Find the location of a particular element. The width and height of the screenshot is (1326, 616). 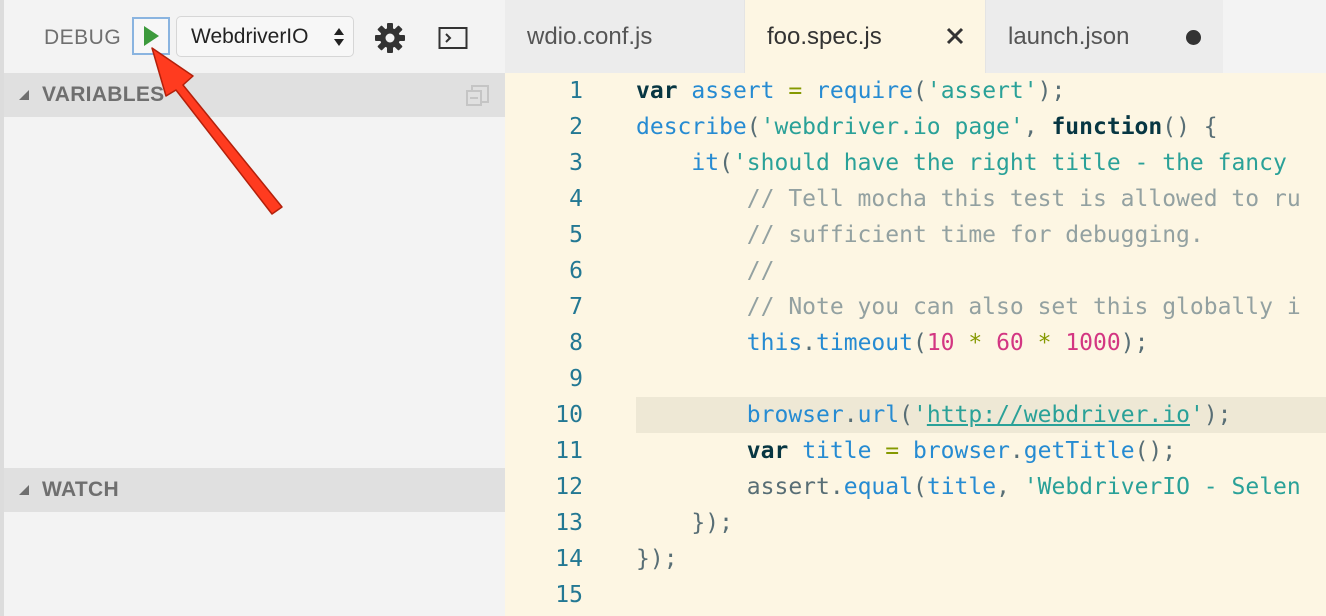

line-number: 6 is located at coordinates (576, 271).